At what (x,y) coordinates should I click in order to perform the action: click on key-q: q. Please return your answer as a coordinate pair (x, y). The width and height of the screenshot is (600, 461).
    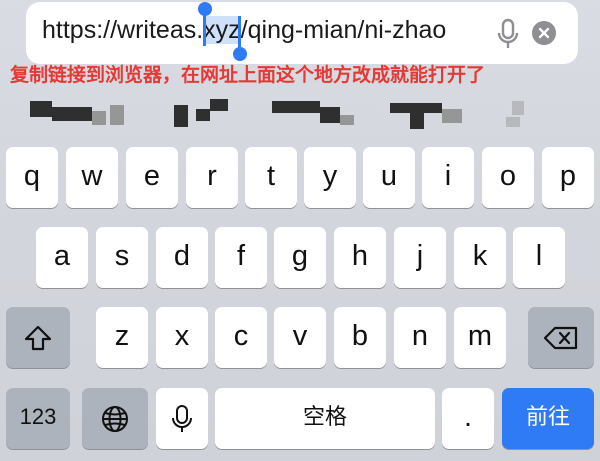
    Looking at the image, I should click on (32, 177).